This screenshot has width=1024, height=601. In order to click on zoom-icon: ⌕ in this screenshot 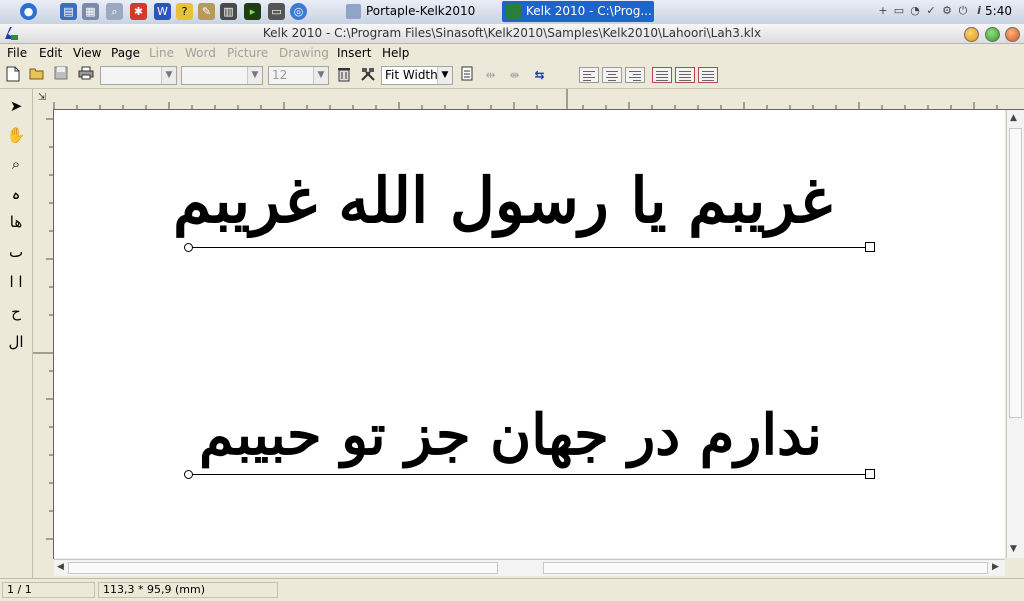, I will do `click(16, 164)`.